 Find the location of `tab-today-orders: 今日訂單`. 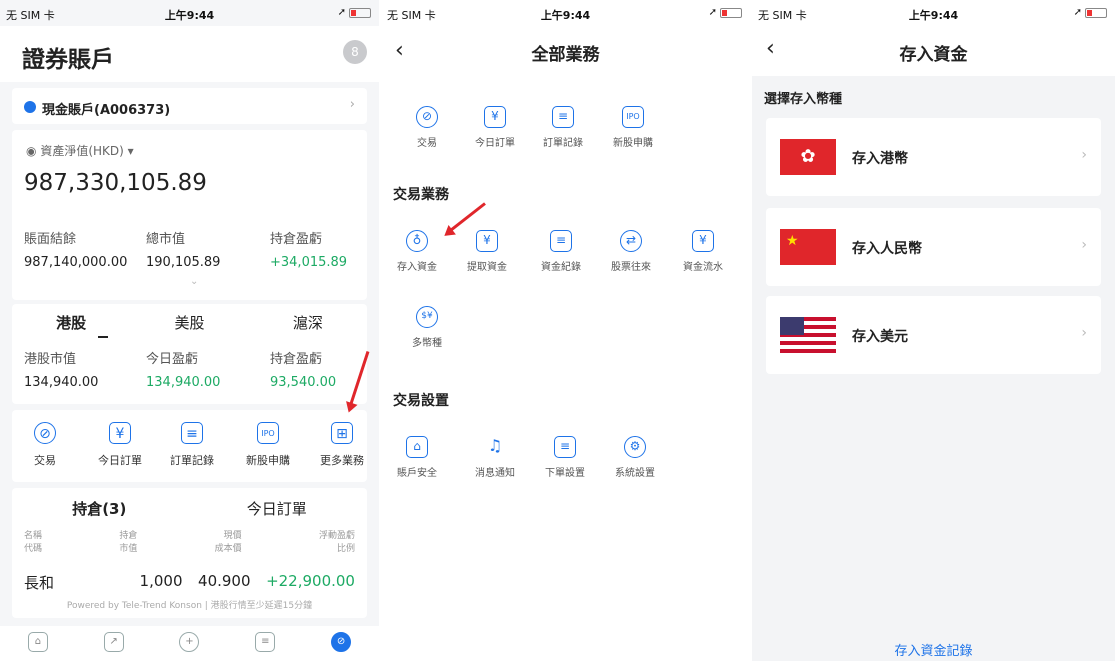

tab-today-orders: 今日訂單 is located at coordinates (277, 508).